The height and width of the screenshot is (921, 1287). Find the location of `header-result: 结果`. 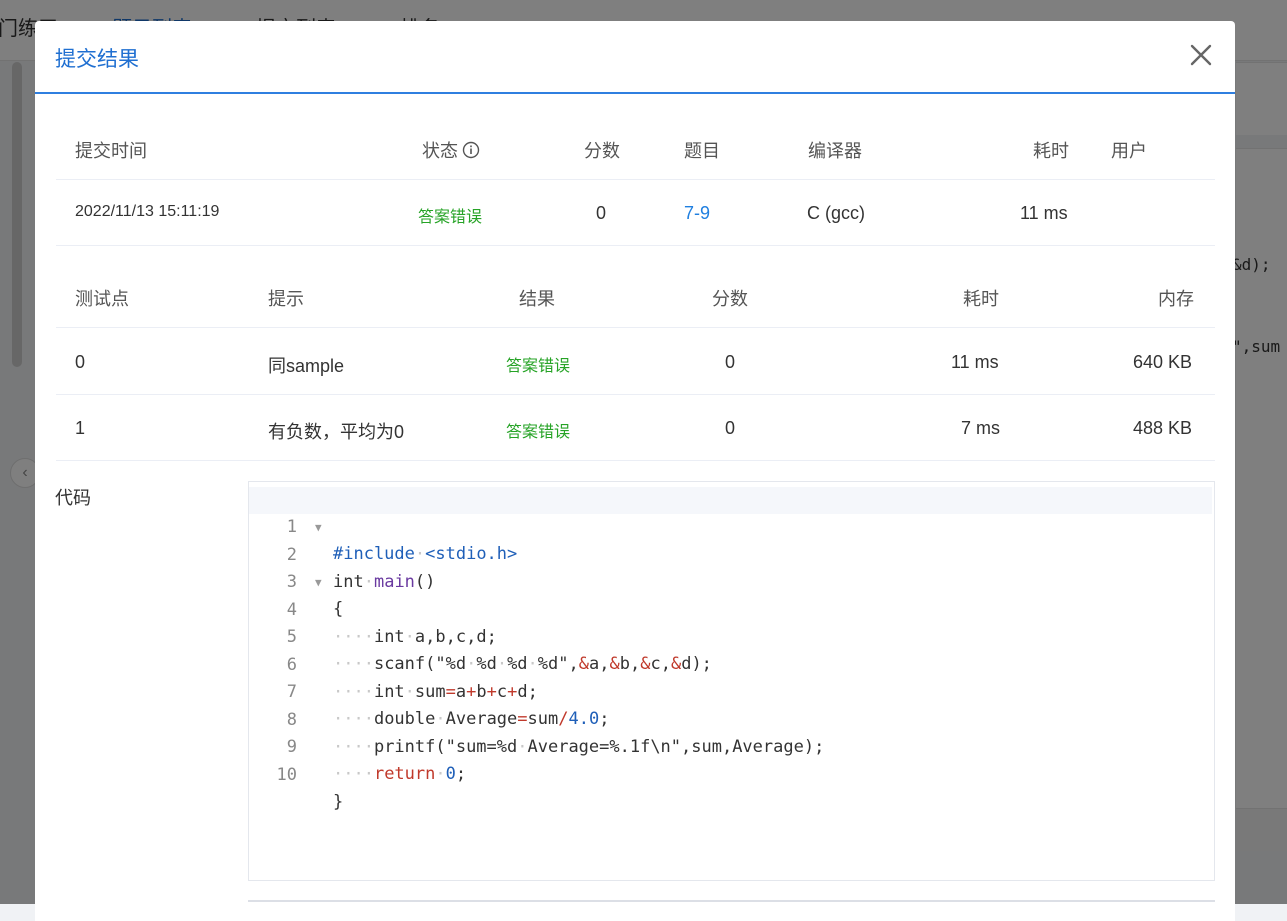

header-result: 结果 is located at coordinates (537, 299).